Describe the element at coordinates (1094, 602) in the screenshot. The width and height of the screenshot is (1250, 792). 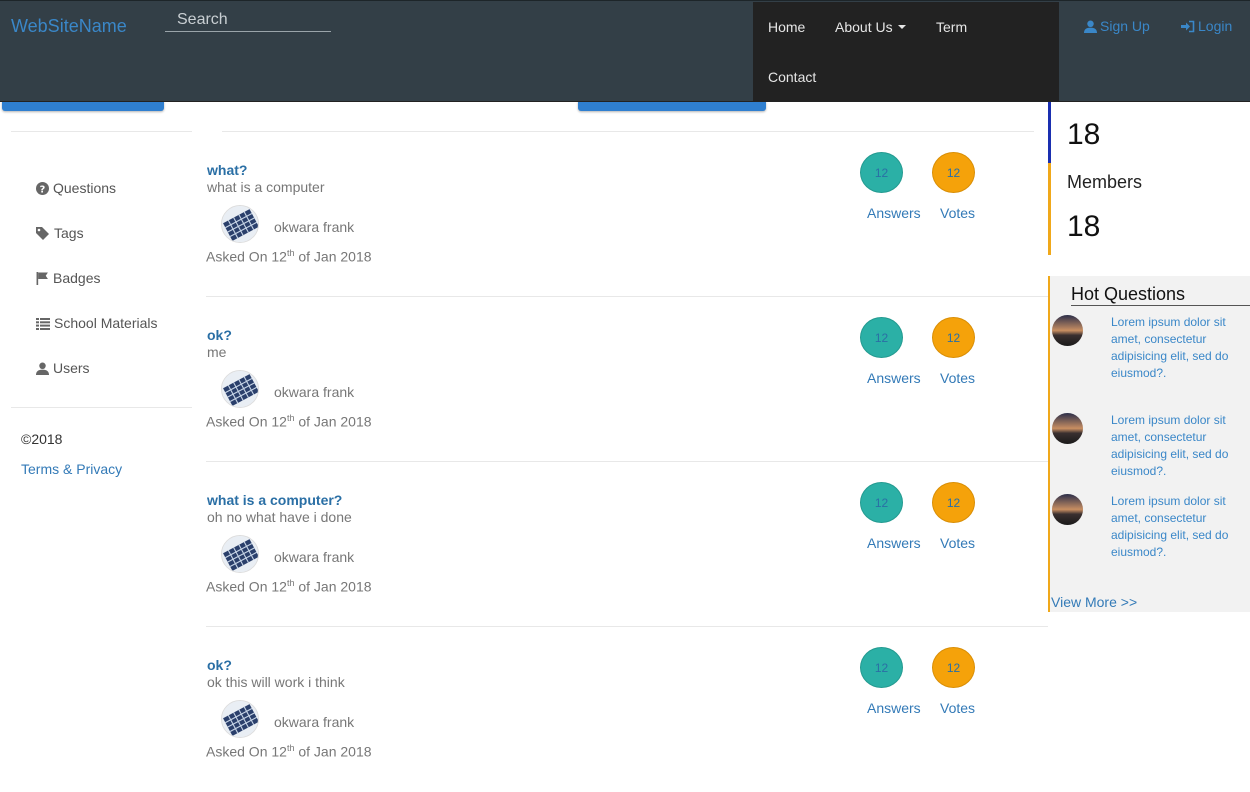
I see `view-more-link: View More >>` at that location.